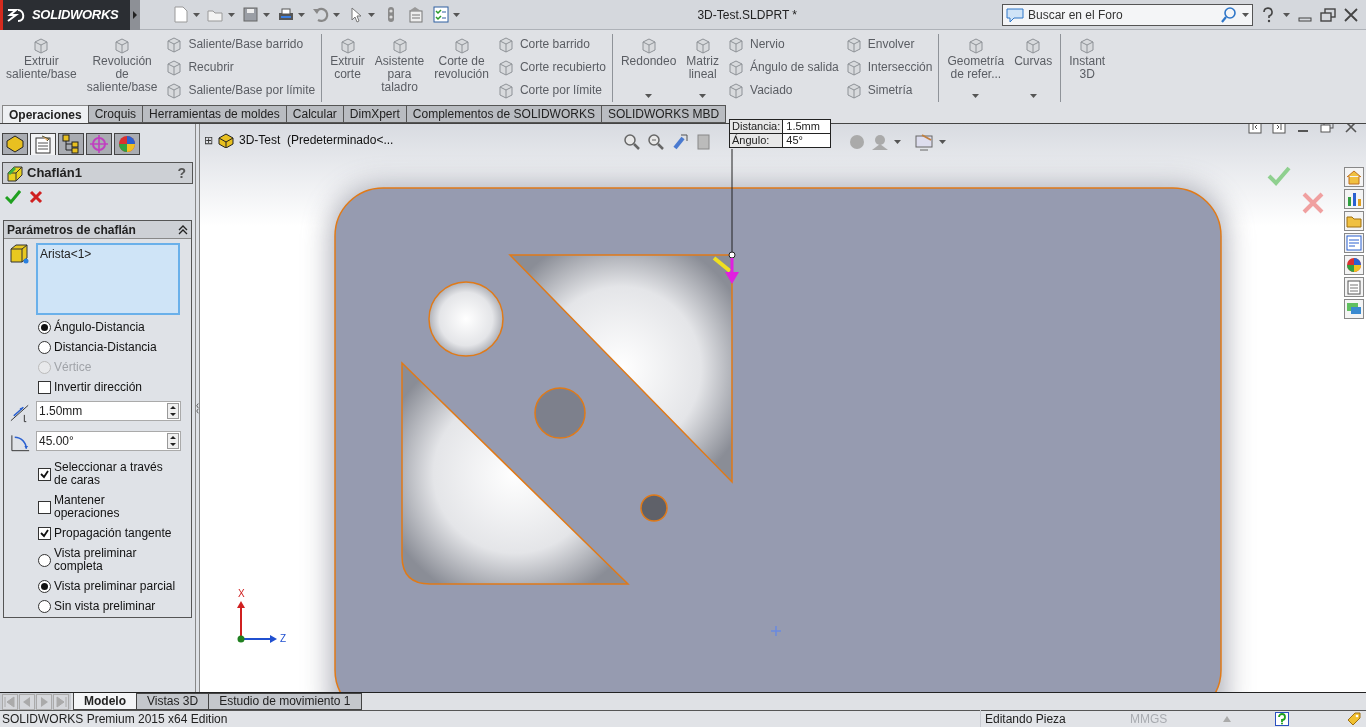 This screenshot has height=727, width=1366. What do you see at coordinates (240, 67) in the screenshot?
I see `ribbon-button: Recubrir` at bounding box center [240, 67].